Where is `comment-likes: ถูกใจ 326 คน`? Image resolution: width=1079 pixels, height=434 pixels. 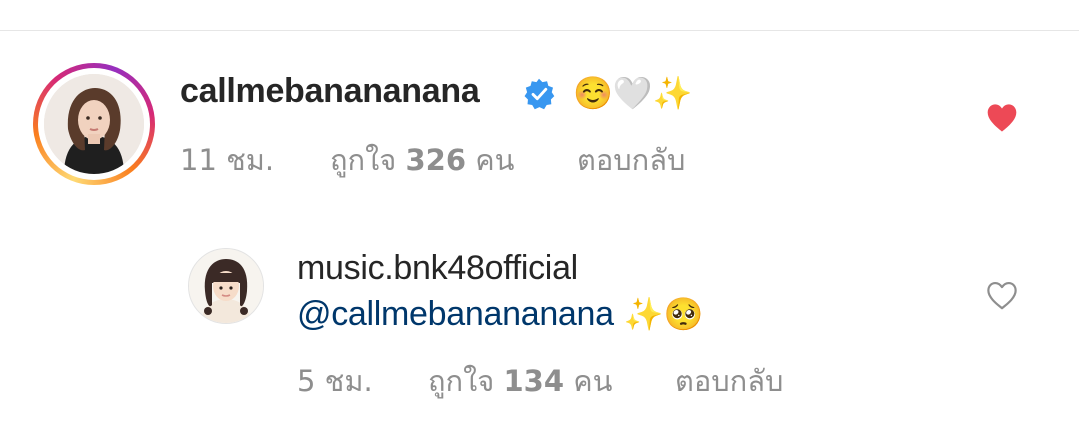
comment-likes: ถูกใจ 326 คน is located at coordinates (422, 160).